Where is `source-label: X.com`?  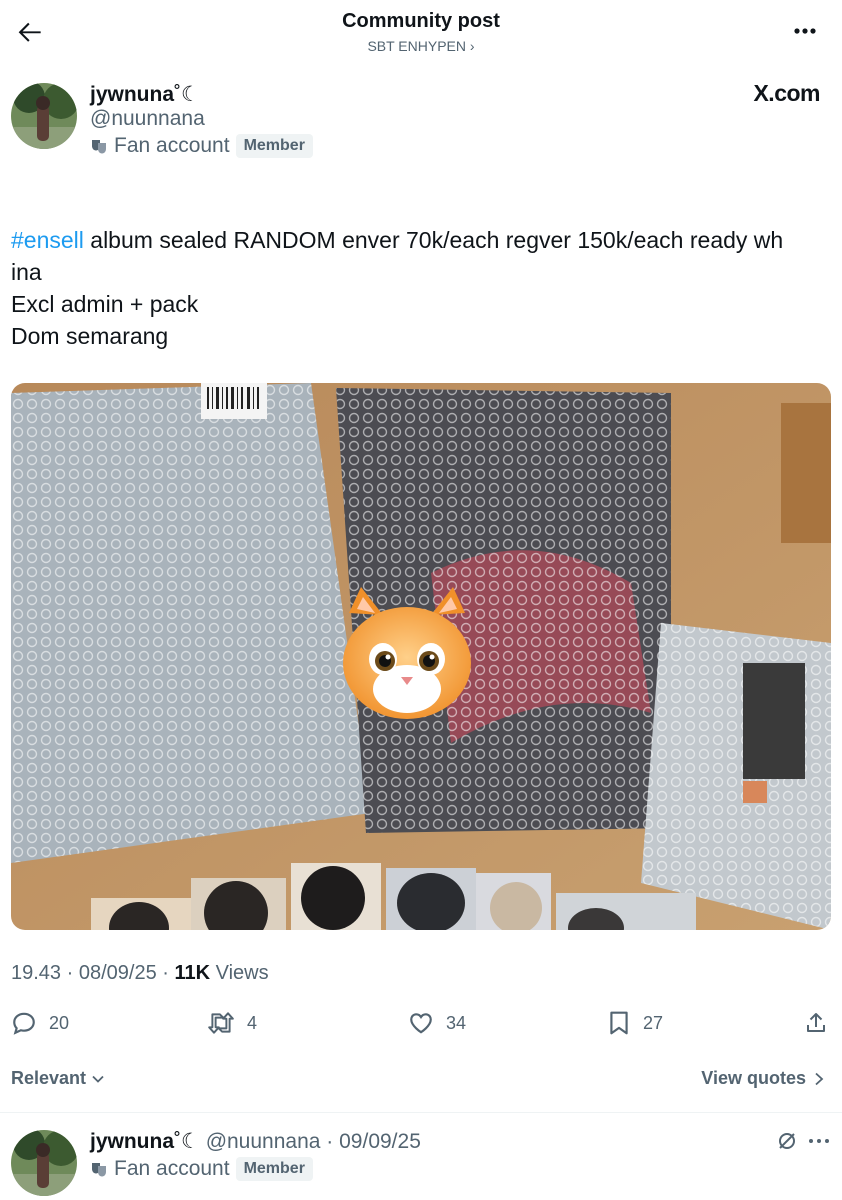 source-label: X.com is located at coordinates (786, 93).